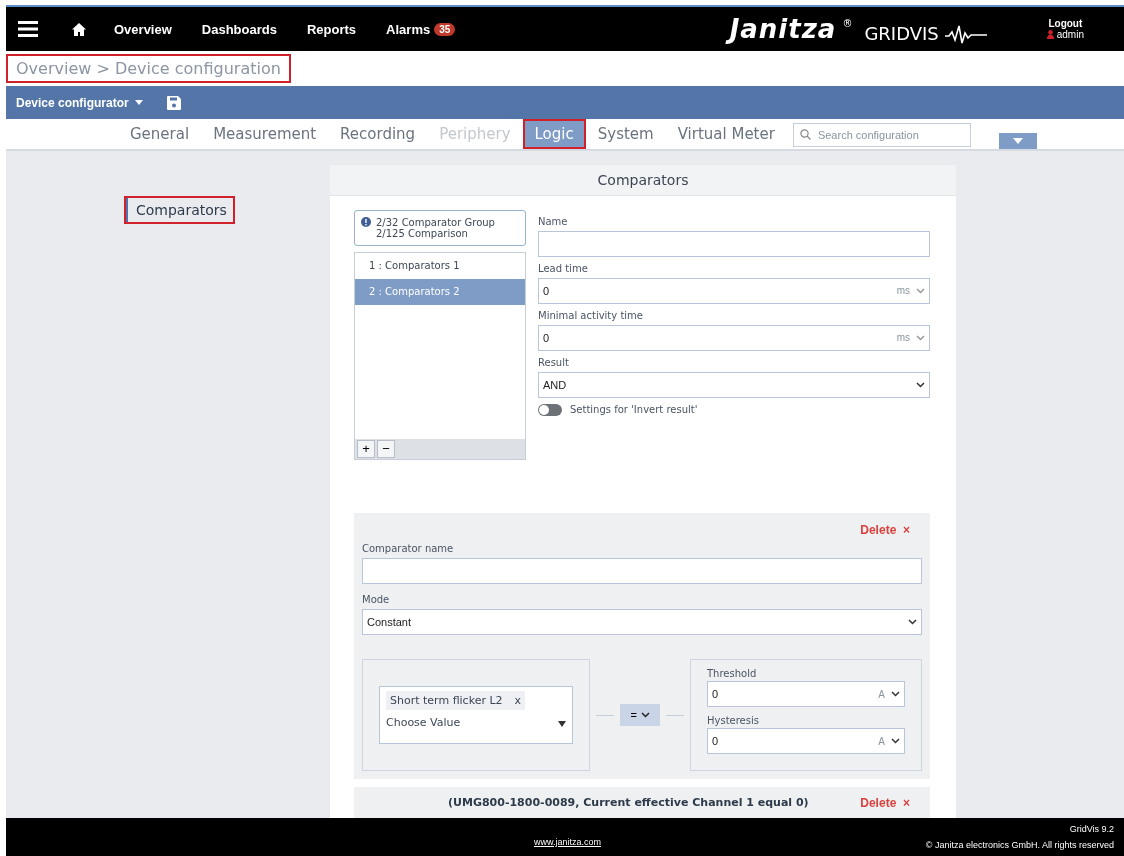  I want to click on info-text: 2/32 Comparator Group, so click(435, 222).